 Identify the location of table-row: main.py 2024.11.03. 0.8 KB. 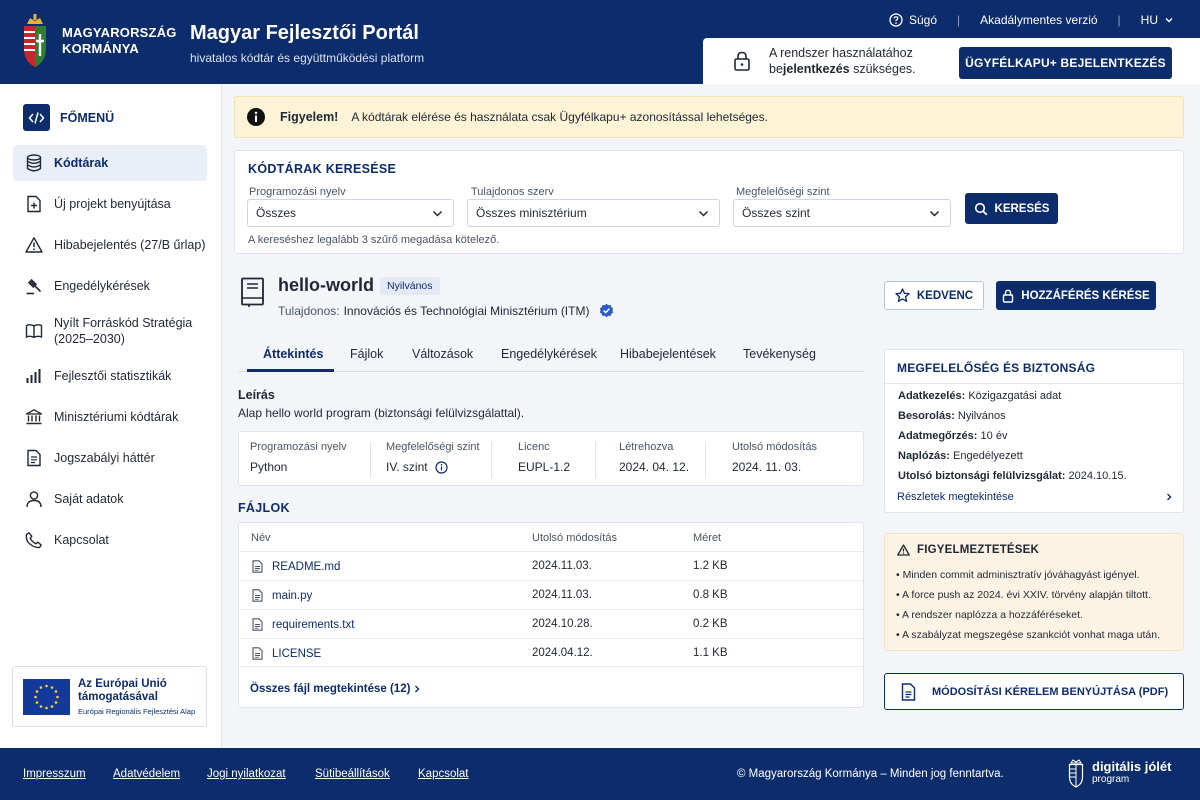
(551, 594).